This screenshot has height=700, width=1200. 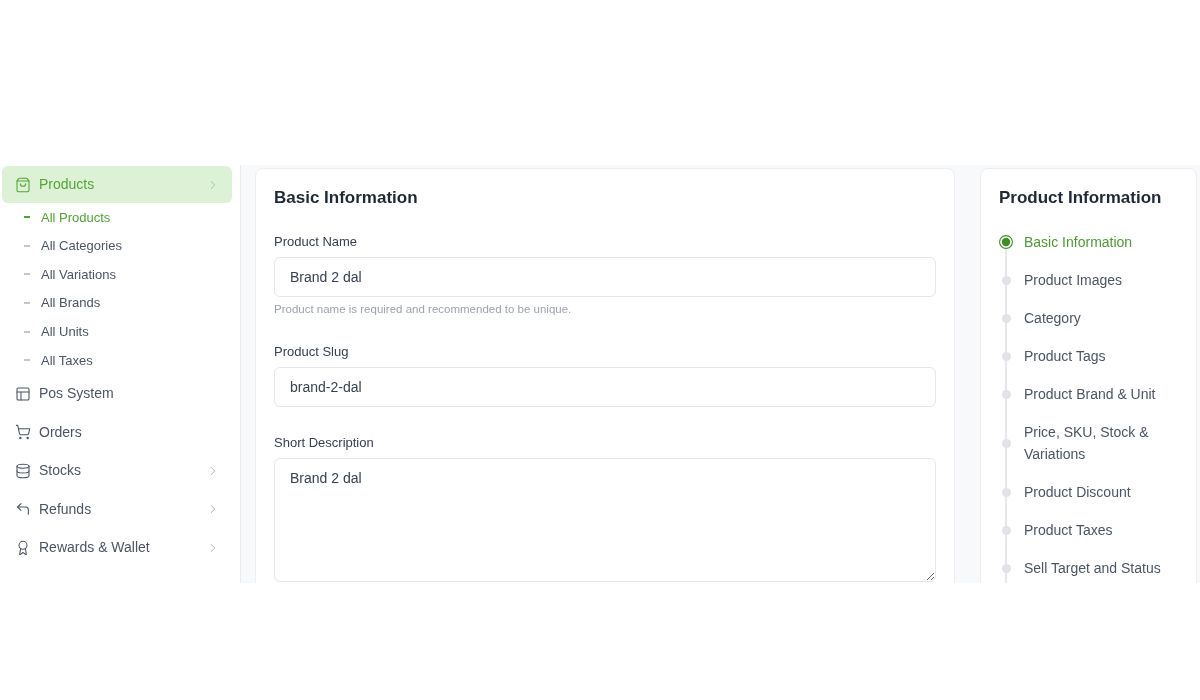 I want to click on step-active-icon, so click(x=1006, y=242).